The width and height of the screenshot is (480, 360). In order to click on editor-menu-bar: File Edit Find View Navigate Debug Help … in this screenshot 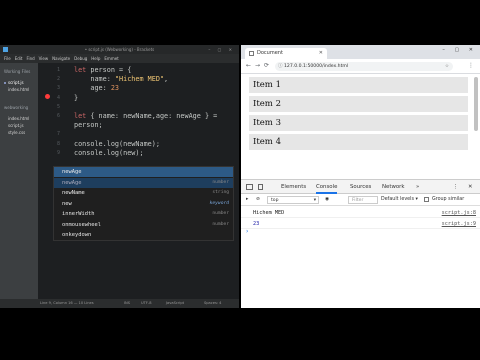, I will do `click(119, 58)`.